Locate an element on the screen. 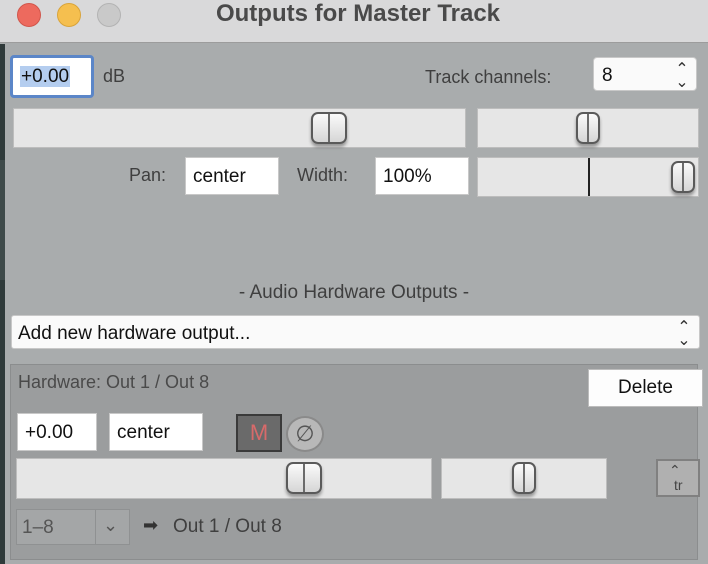 The height and width of the screenshot is (564, 708). output-volume-slider is located at coordinates (224, 478).